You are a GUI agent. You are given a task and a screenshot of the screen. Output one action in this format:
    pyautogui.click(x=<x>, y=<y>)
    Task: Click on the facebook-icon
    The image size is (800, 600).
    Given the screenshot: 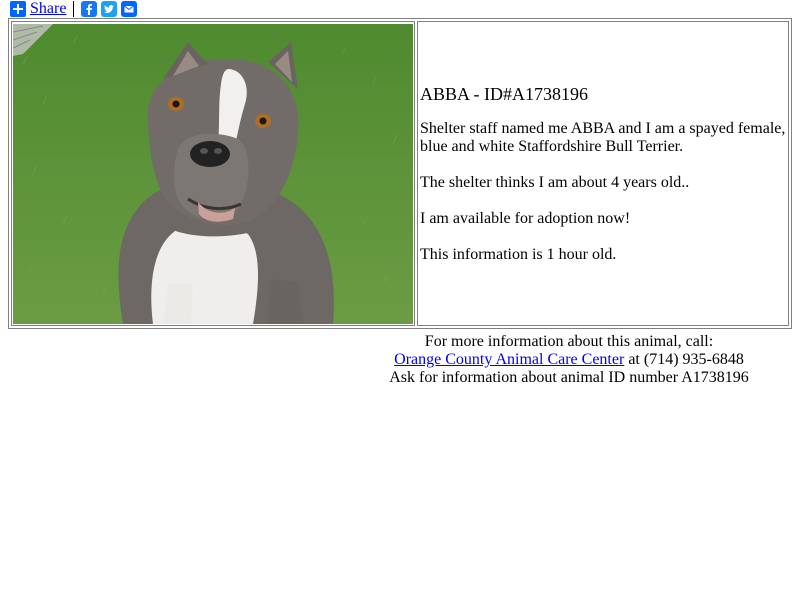 What is the action you would take?
    pyautogui.click(x=89, y=9)
    